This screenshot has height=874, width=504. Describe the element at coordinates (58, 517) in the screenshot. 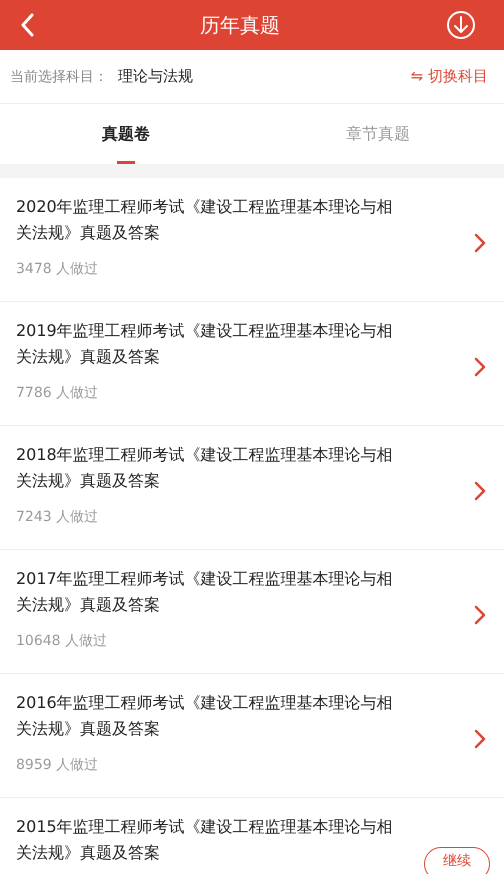

I see `attempt-count: 7243 人做过` at that location.